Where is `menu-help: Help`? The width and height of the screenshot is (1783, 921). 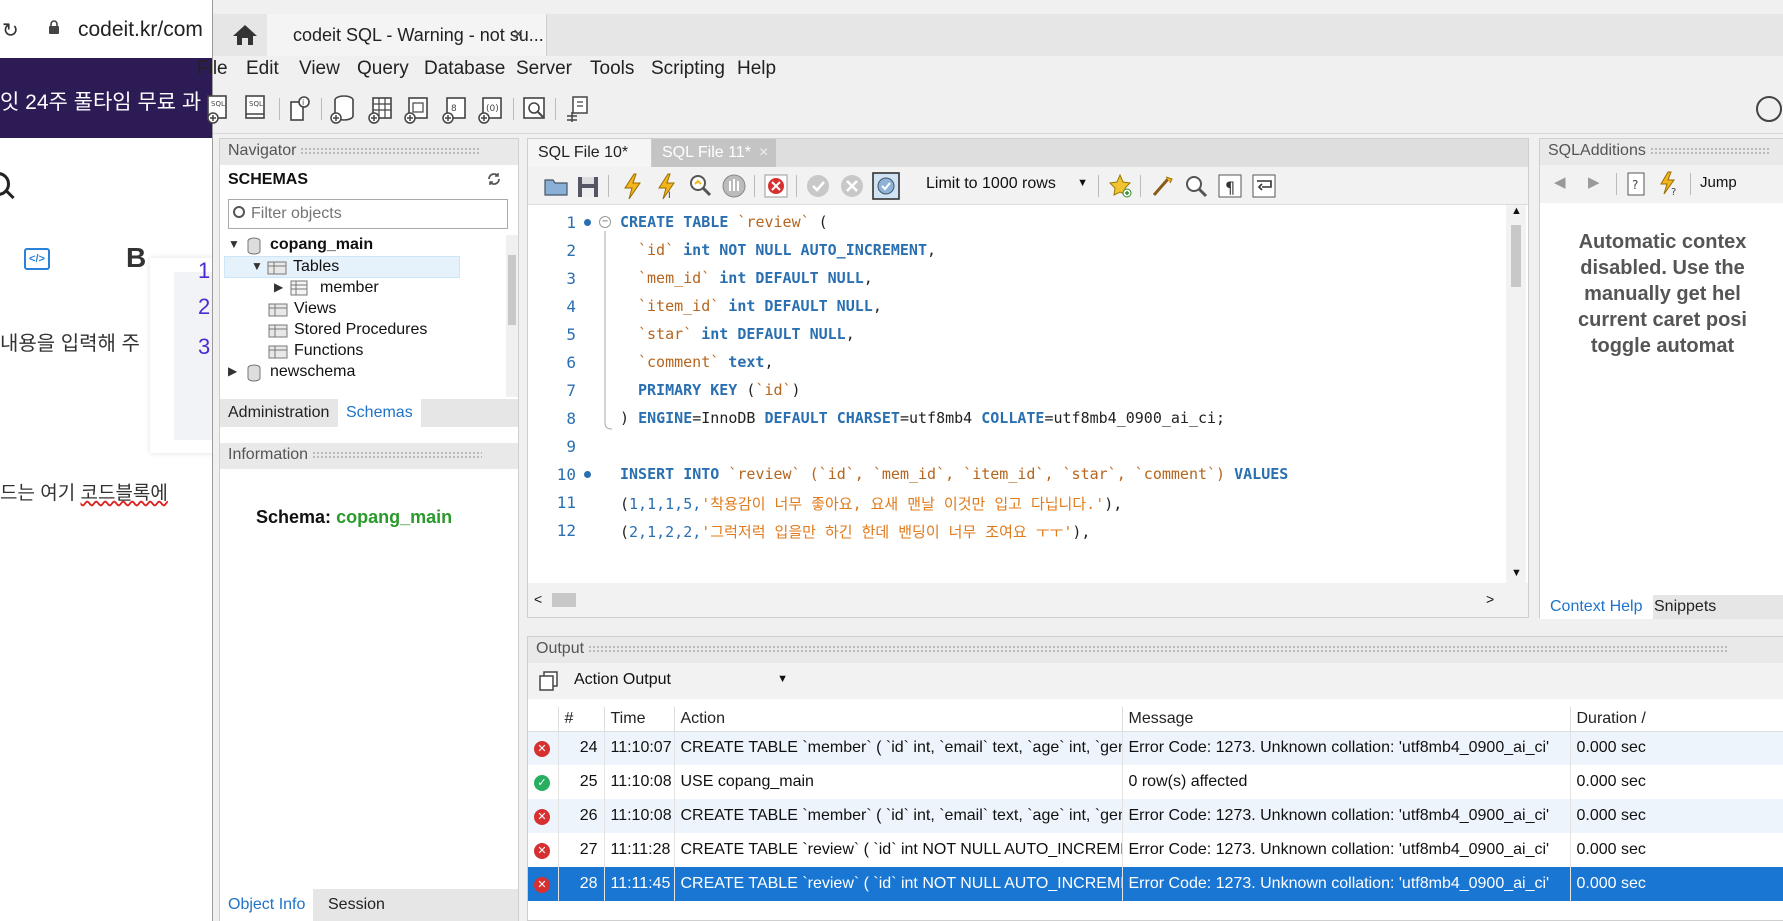
menu-help: Help is located at coordinates (756, 69).